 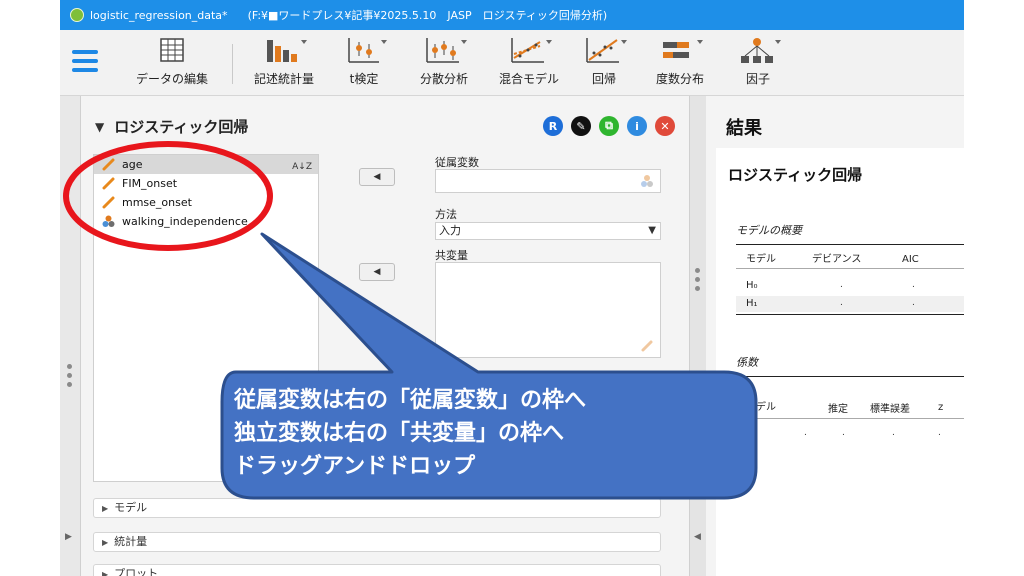 What do you see at coordinates (890, 409) in the screenshot?
I see `coef-header: 標準誤差` at bounding box center [890, 409].